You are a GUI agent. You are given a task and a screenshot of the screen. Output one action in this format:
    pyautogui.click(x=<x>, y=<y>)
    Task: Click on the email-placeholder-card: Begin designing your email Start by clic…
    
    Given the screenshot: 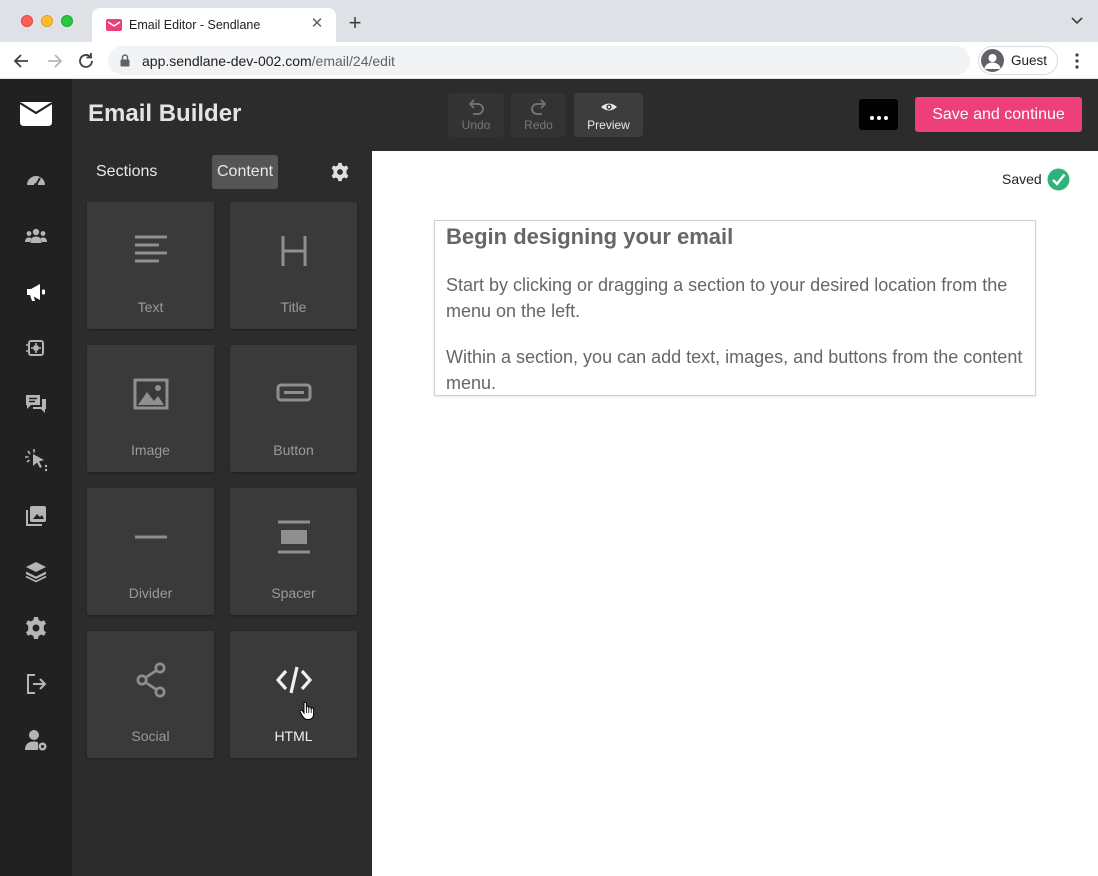 What is the action you would take?
    pyautogui.click(x=735, y=308)
    